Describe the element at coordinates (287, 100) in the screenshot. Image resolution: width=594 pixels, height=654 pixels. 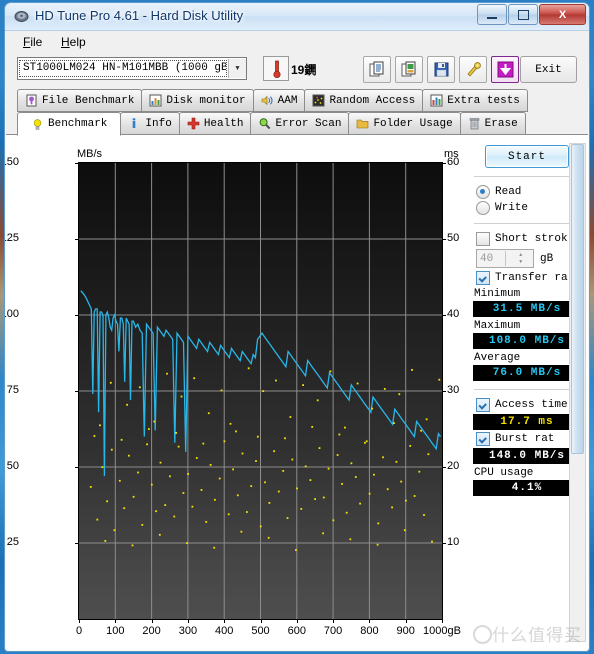
I see `tab-aam-label: AAM` at that location.